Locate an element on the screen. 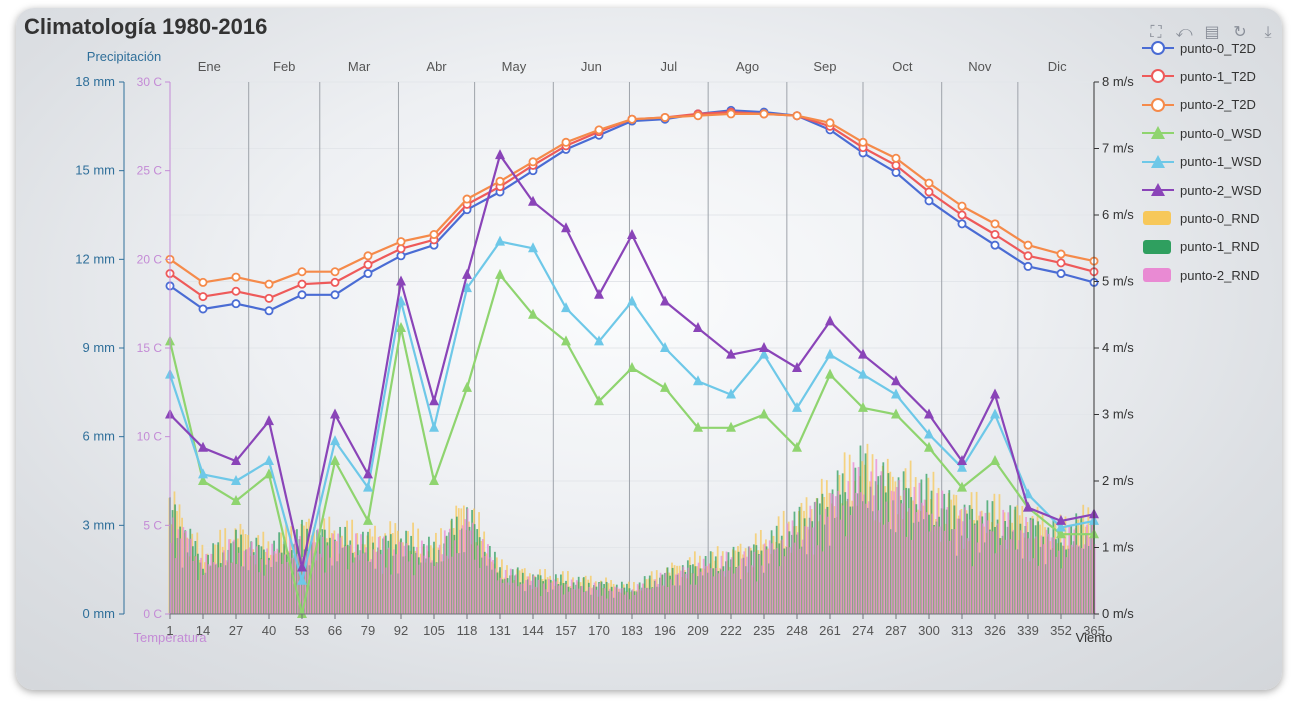  precip-tick-label: 12 mm is located at coordinates (95, 258).